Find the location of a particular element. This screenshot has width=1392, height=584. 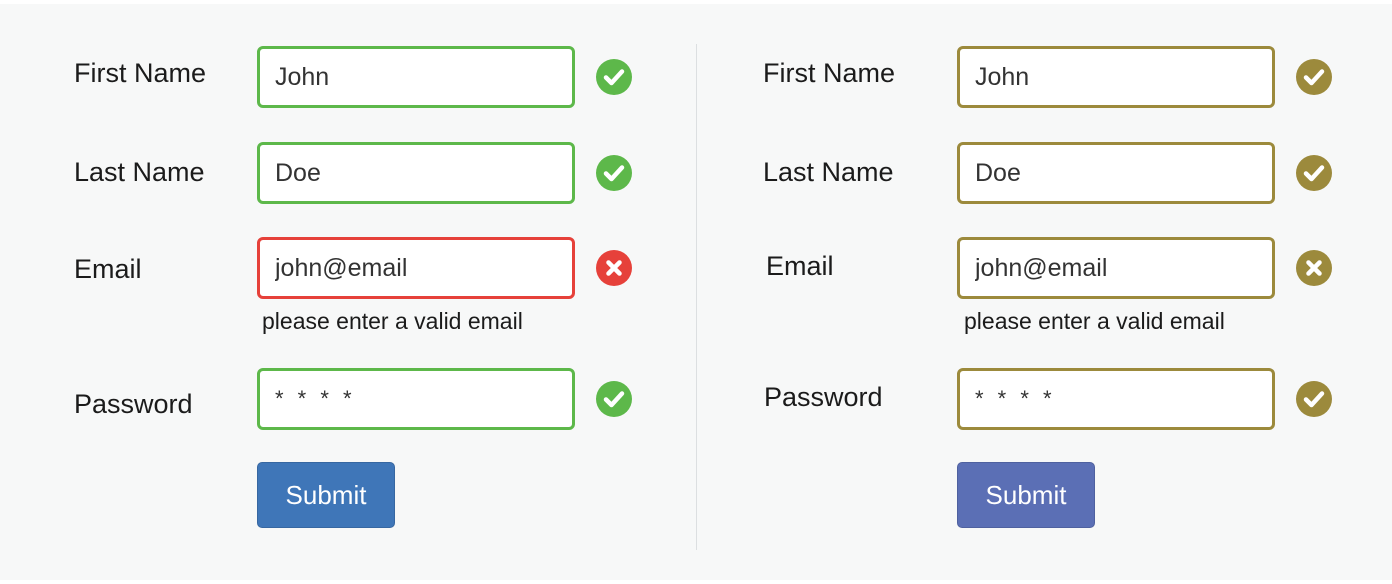

form-divider is located at coordinates (696, 297).